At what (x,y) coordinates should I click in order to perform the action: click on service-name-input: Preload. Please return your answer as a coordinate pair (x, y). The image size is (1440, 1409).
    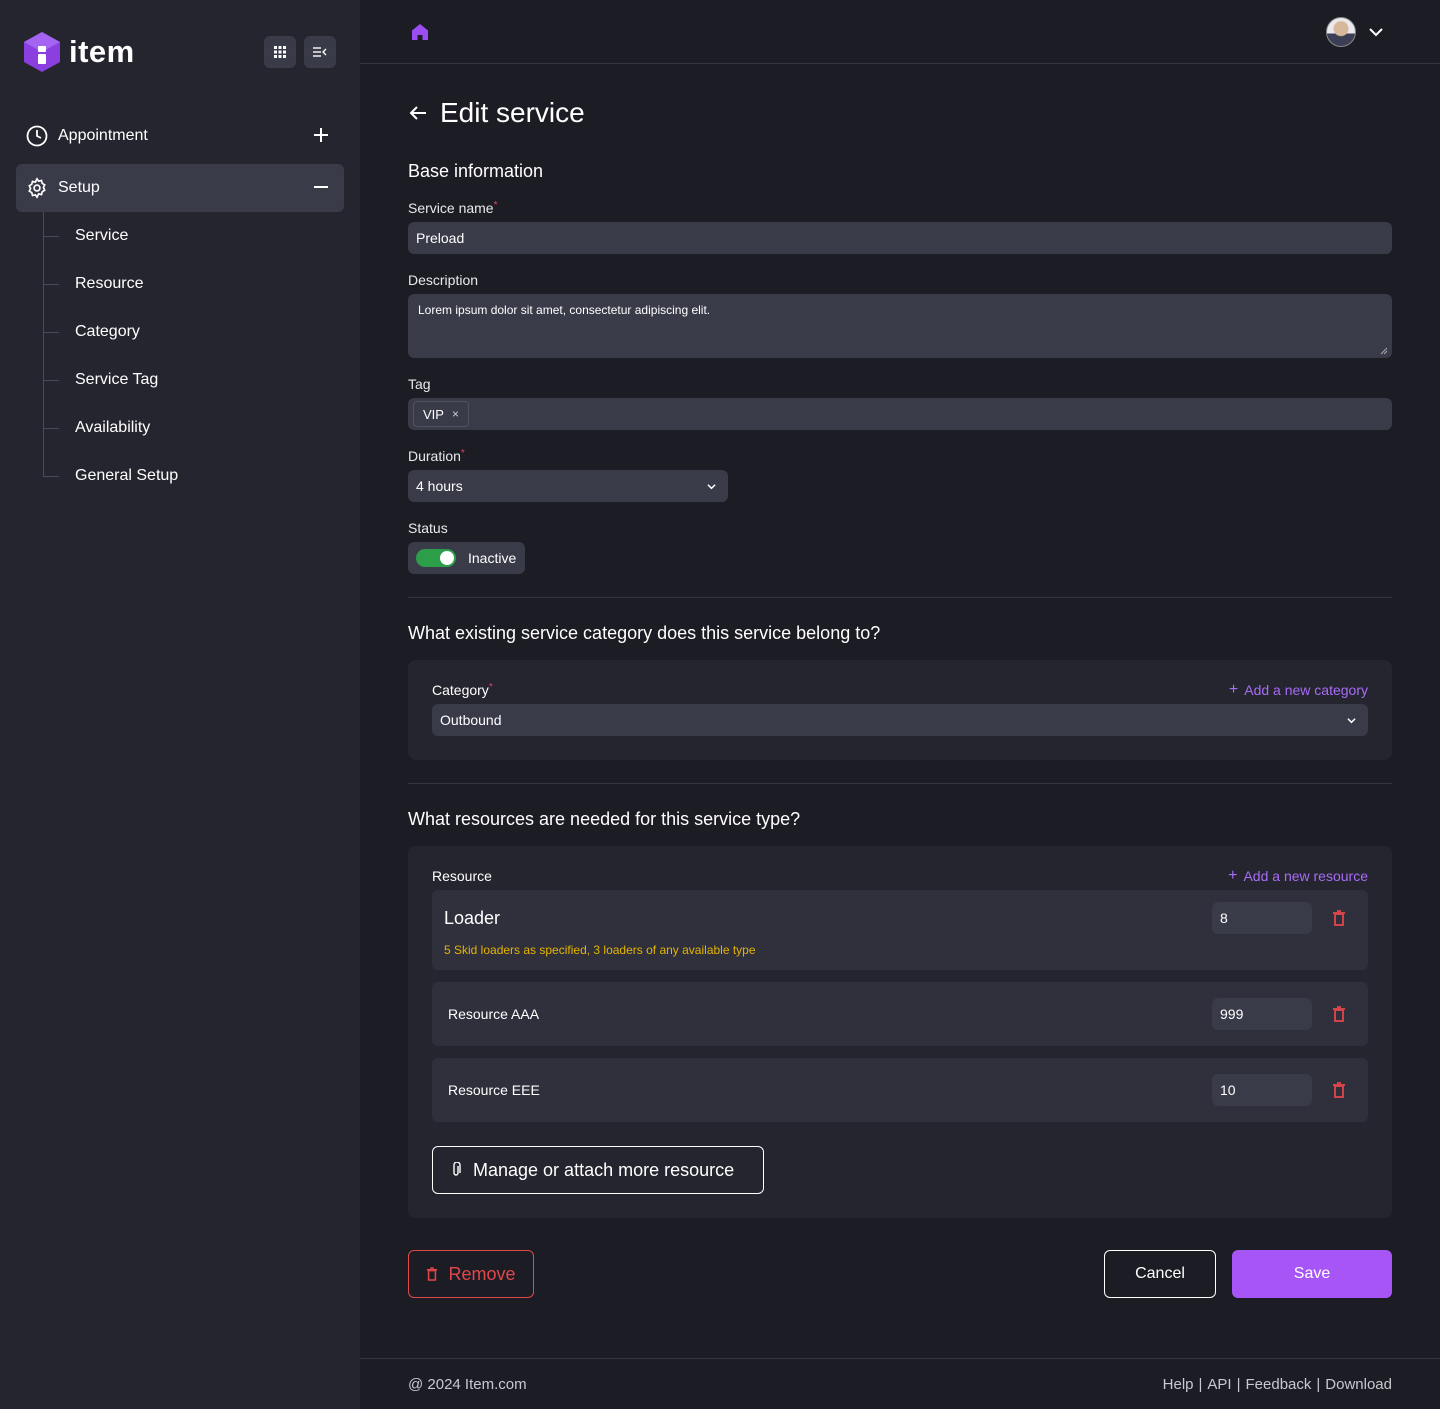
    Looking at the image, I should click on (900, 238).